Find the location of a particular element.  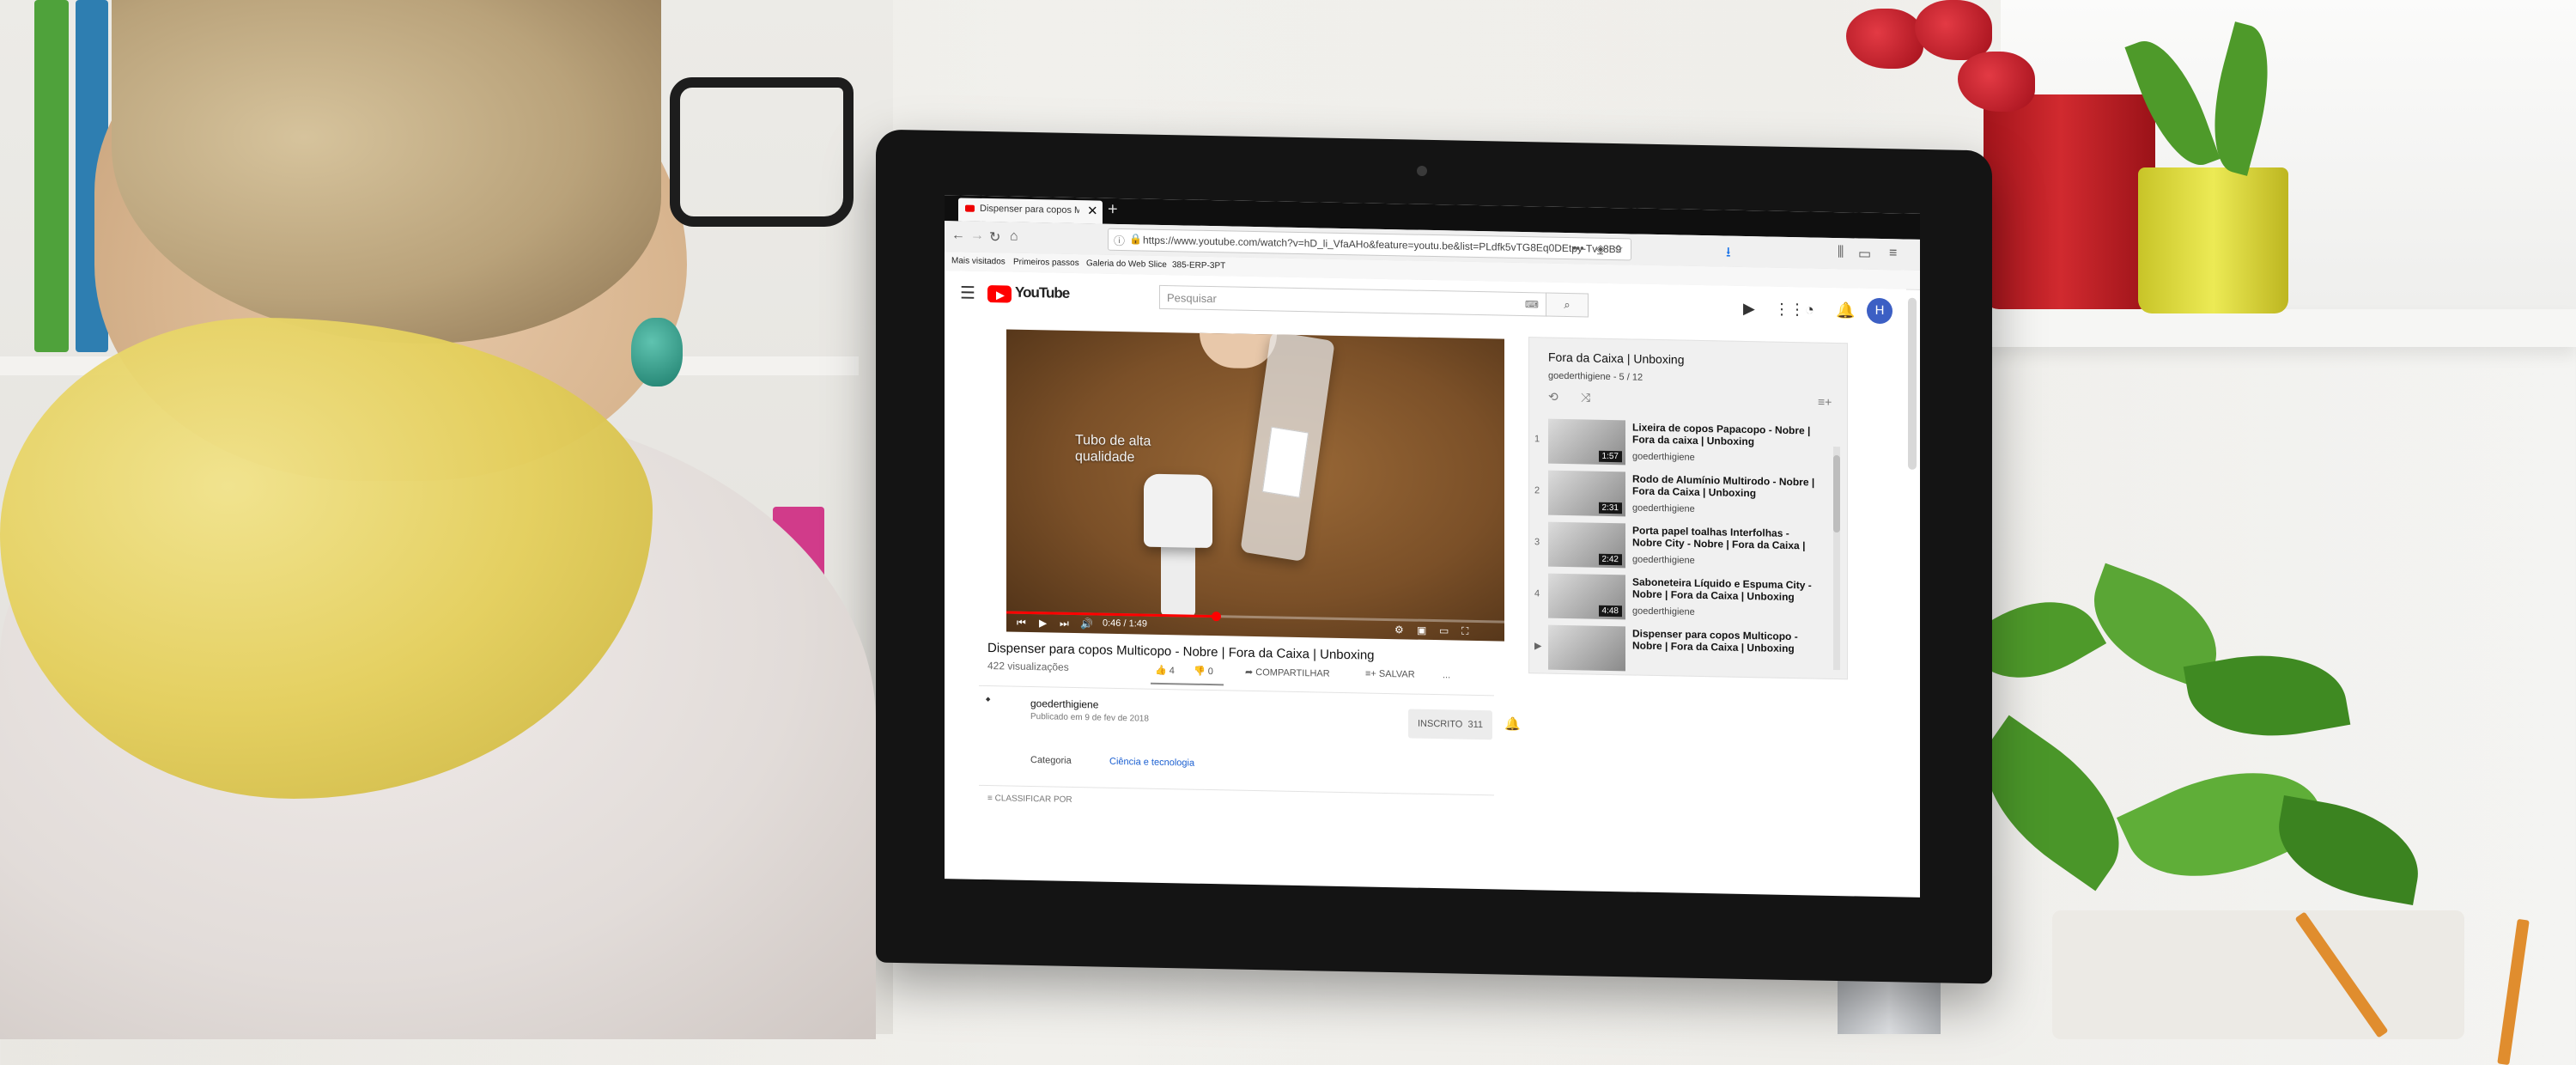

shuffle-icon: ⤨ is located at coordinates (1586, 397).